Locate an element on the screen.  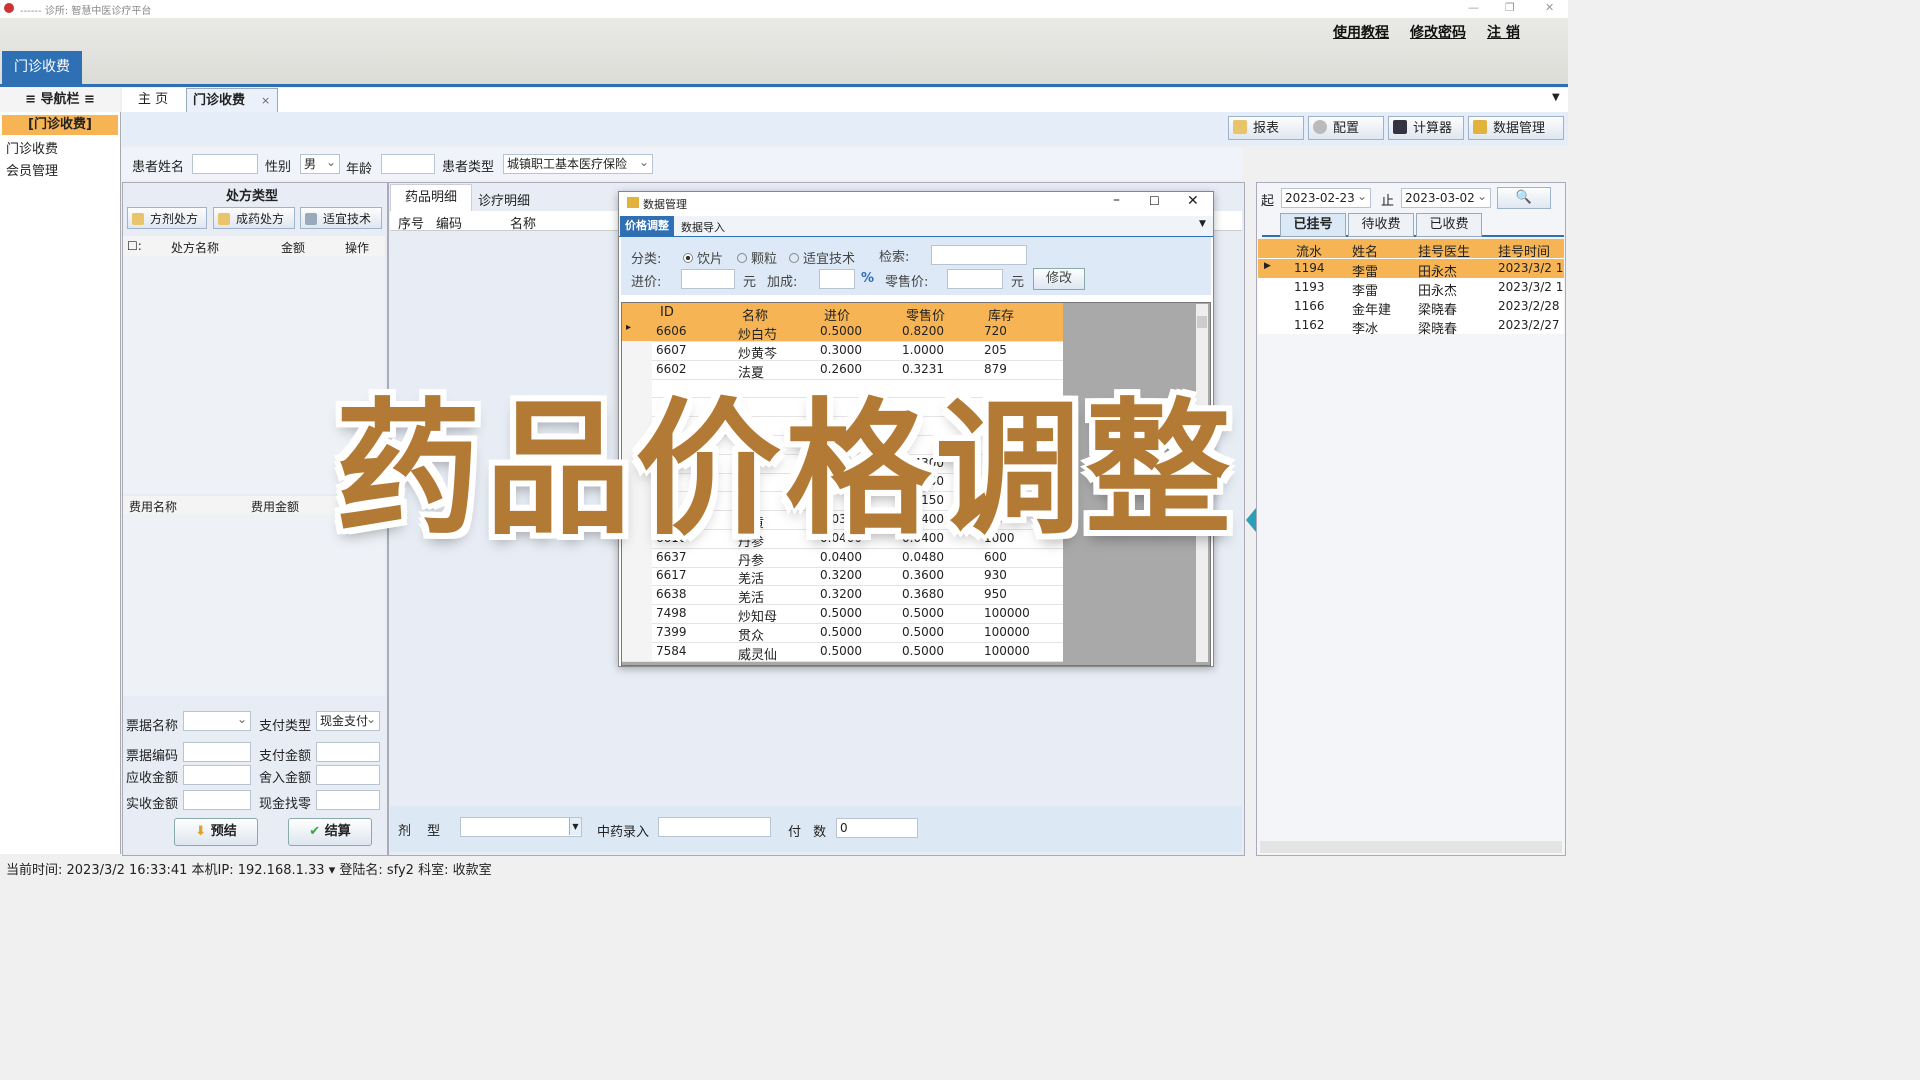
restore-icon: ❐ is located at coordinates (1510, 7).